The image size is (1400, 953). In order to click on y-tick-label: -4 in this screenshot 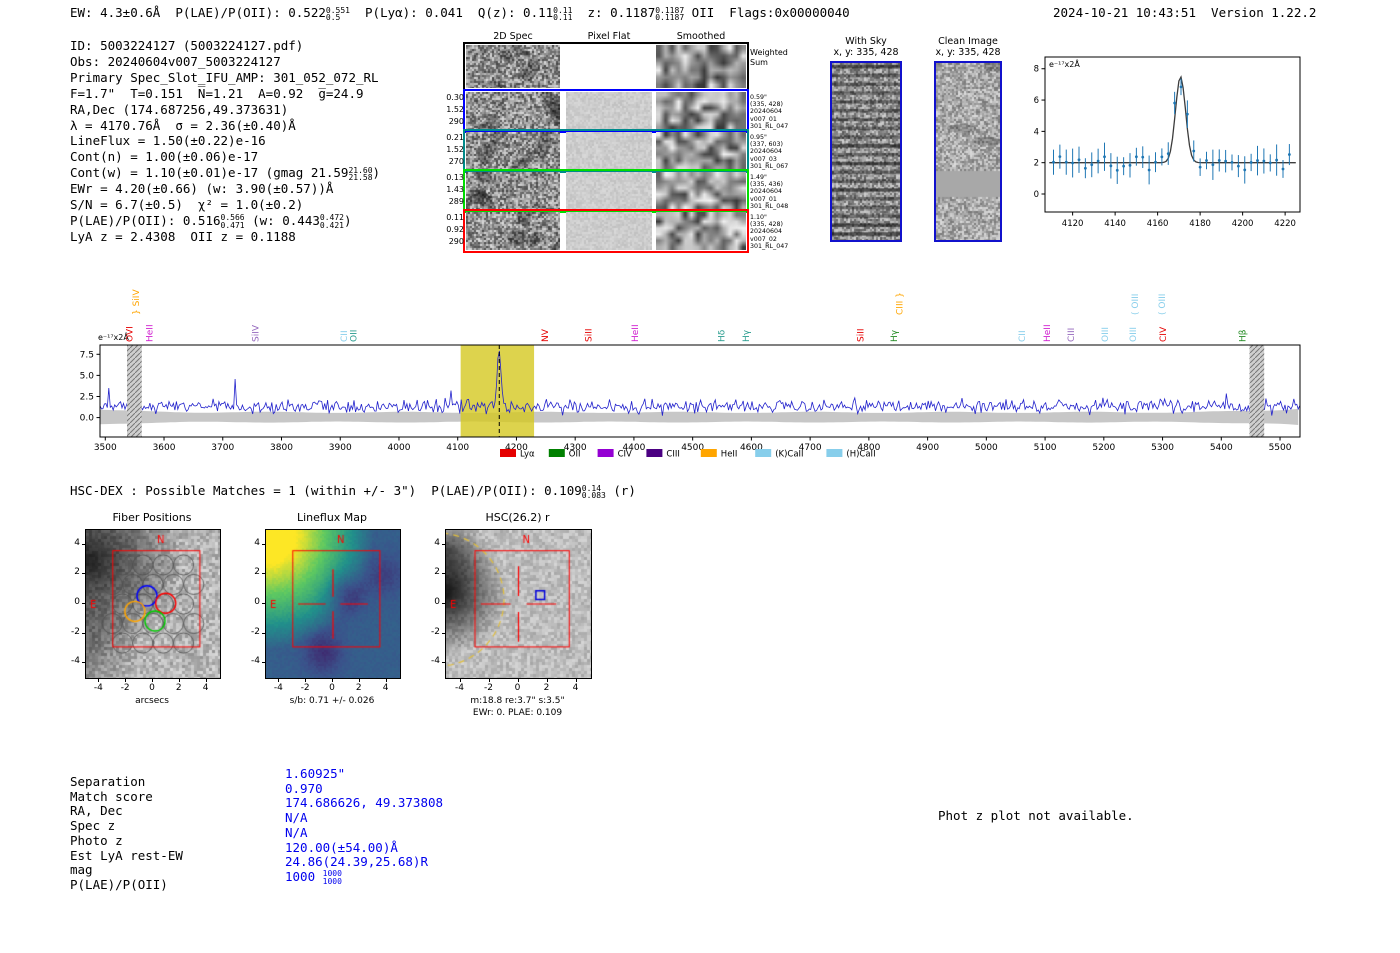, I will do `click(435, 661)`.